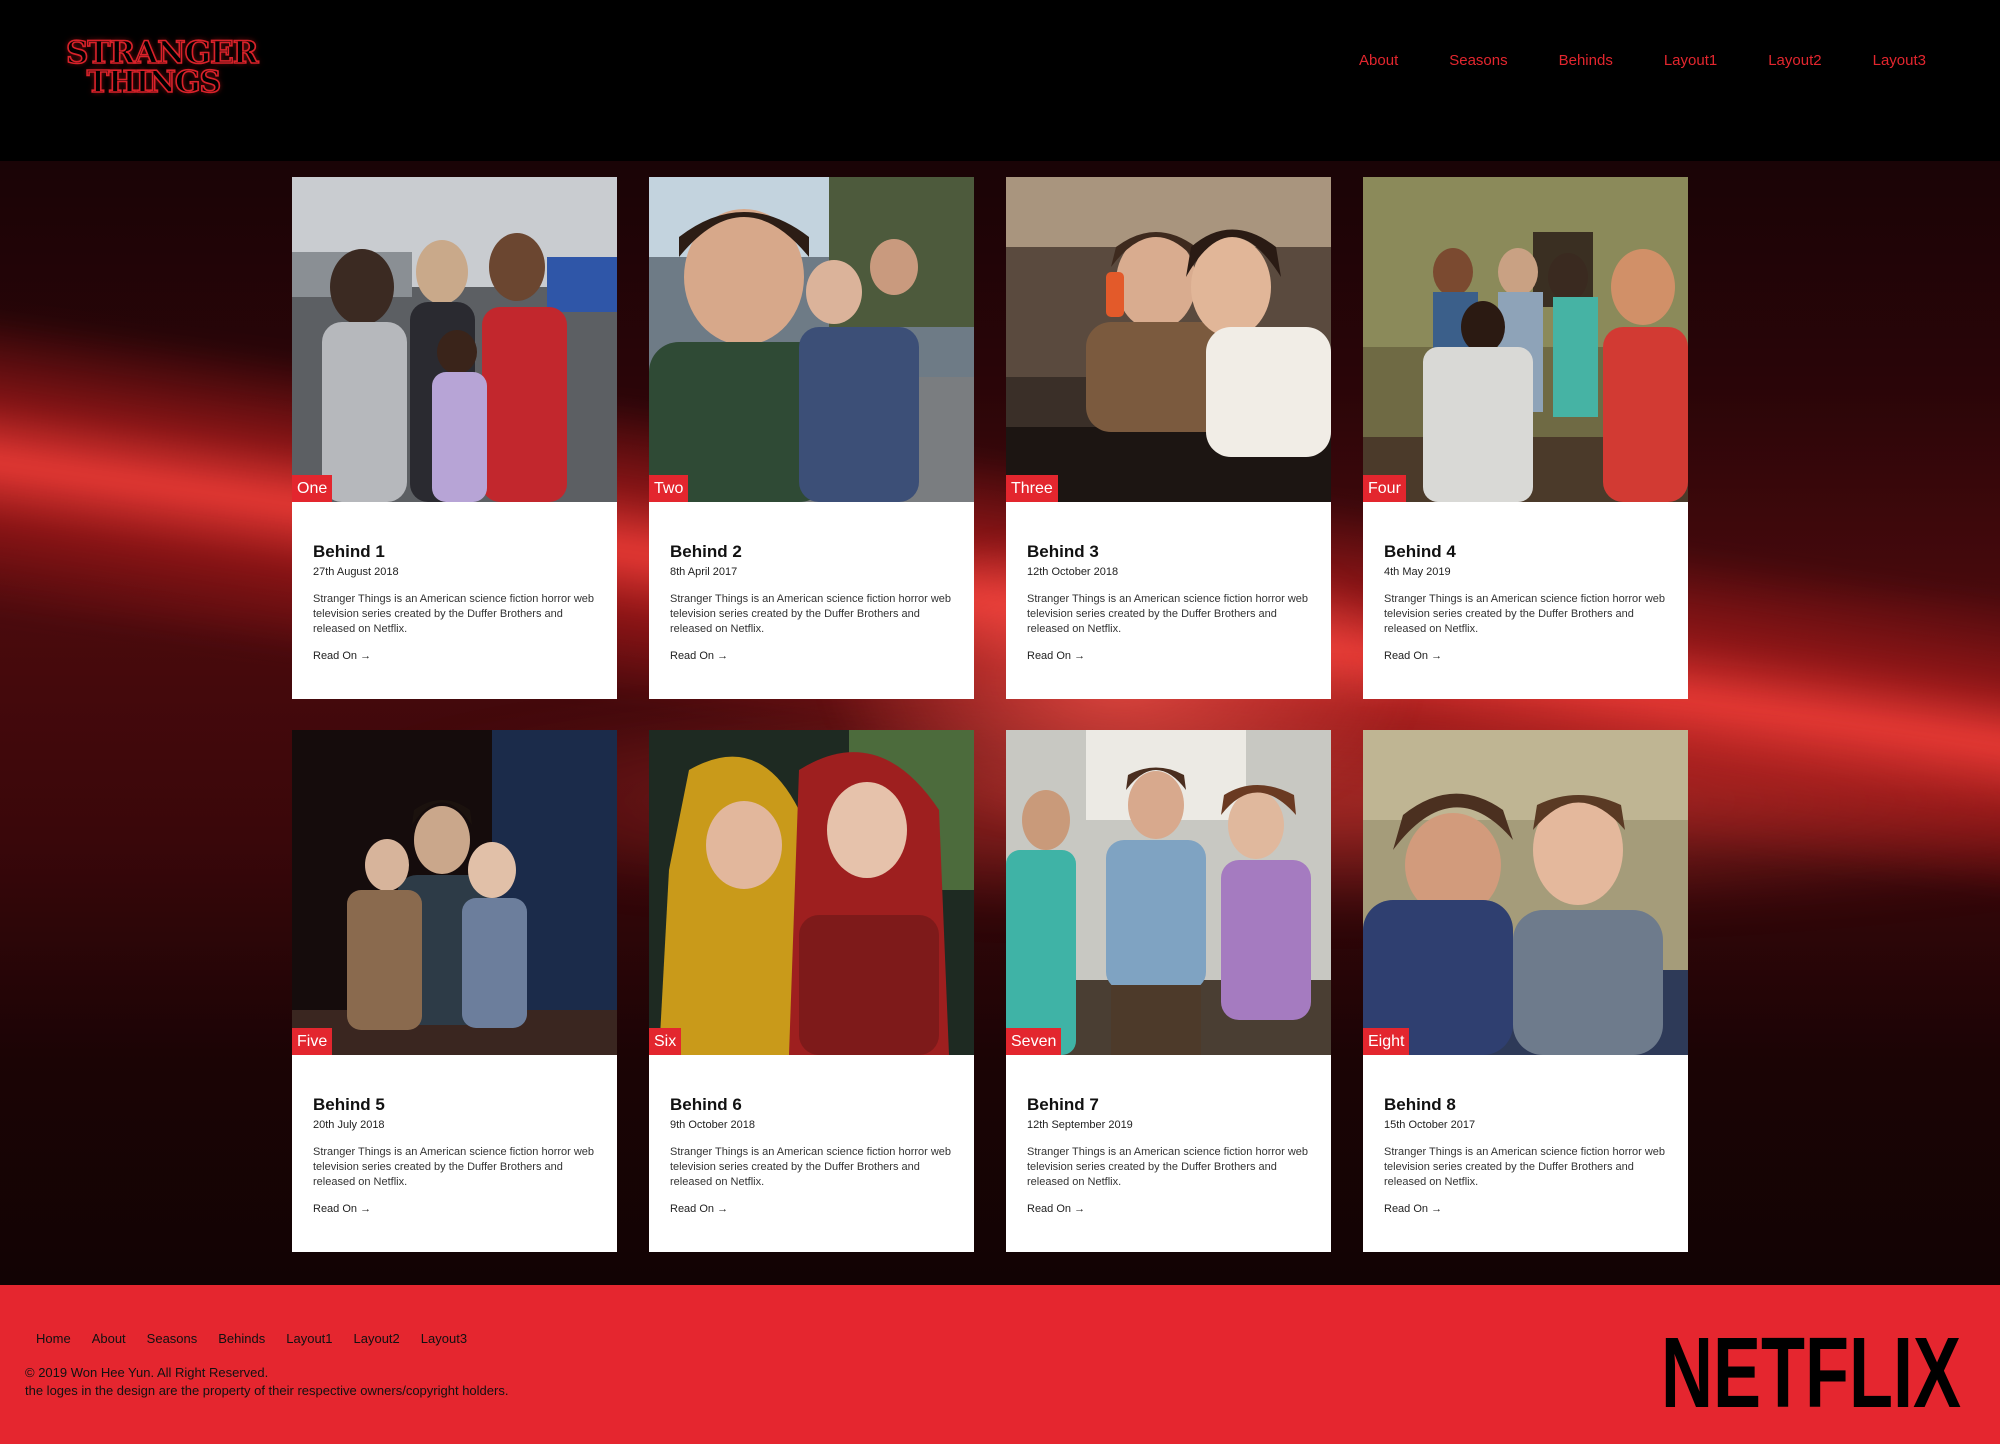 This screenshot has width=2000, height=1444. Describe the element at coordinates (1417, 572) in the screenshot. I see `card-date: 4th May 2019` at that location.